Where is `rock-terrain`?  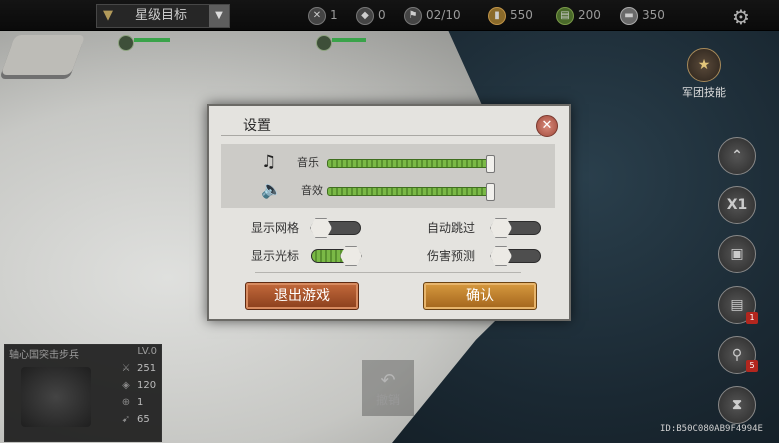 rock-terrain is located at coordinates (43, 55).